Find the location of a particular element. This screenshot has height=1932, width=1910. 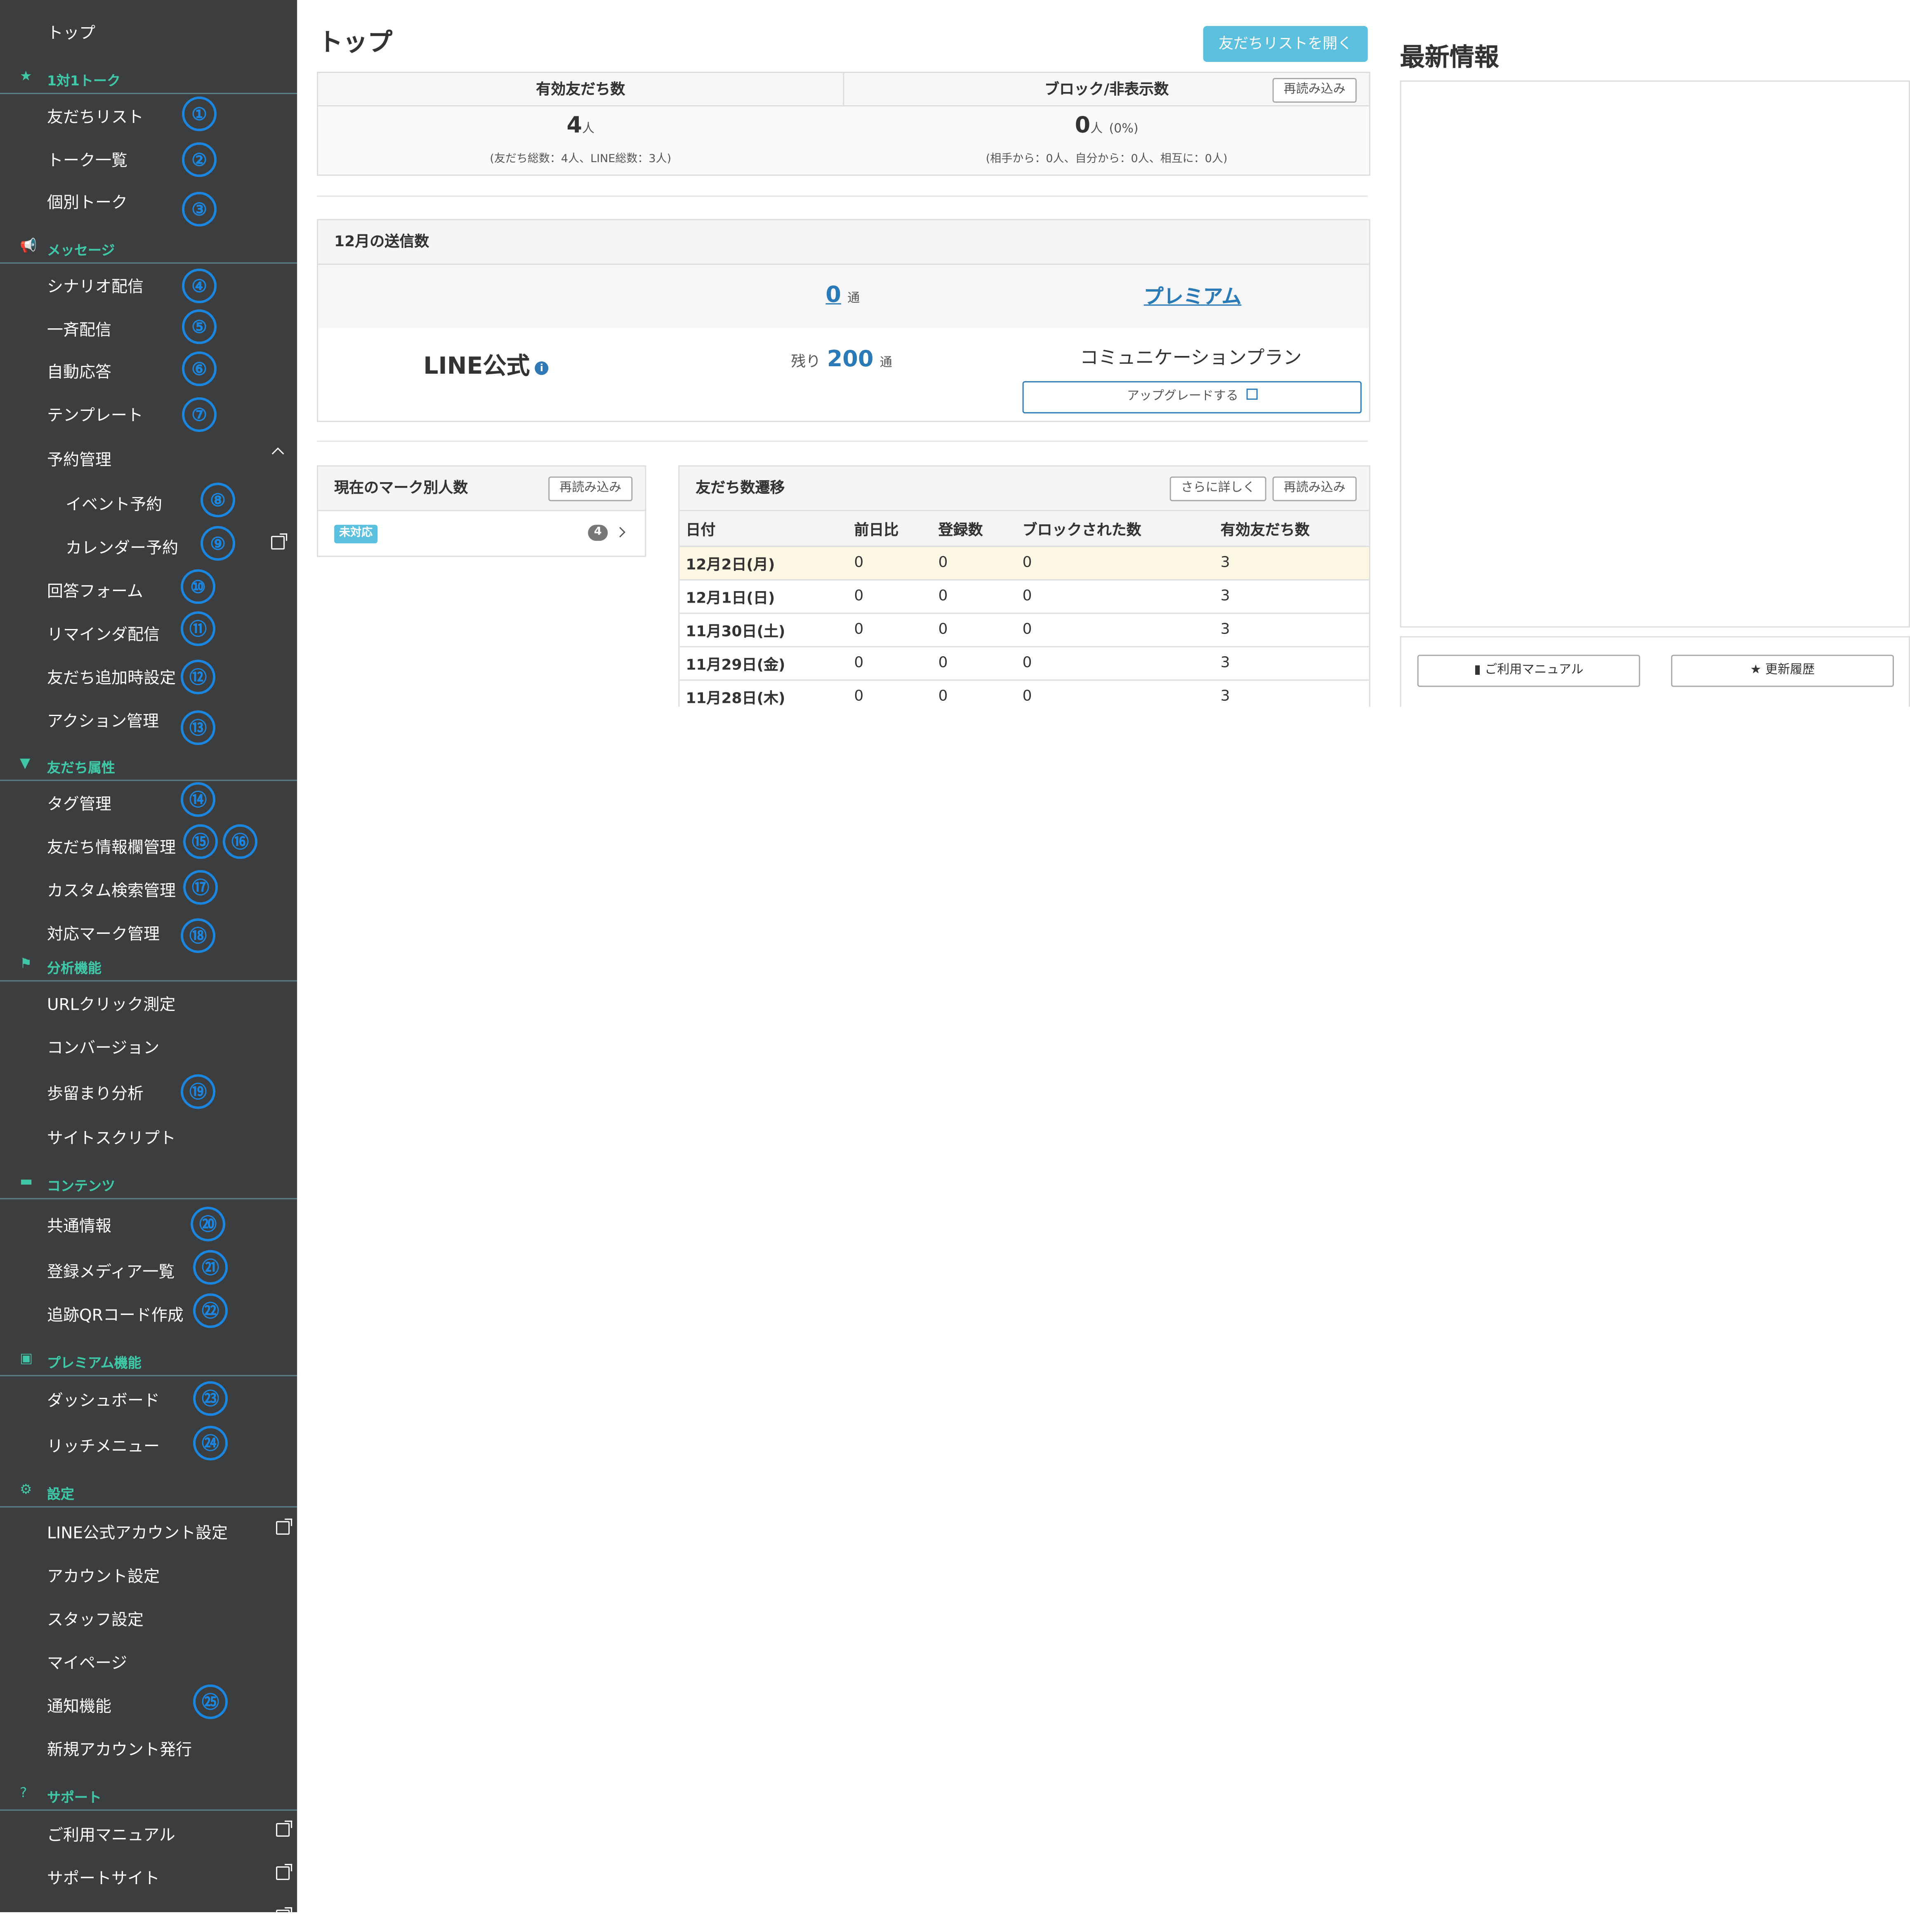

sidebar-item-new-account: 新規アカウント発行 is located at coordinates (149, 1748).